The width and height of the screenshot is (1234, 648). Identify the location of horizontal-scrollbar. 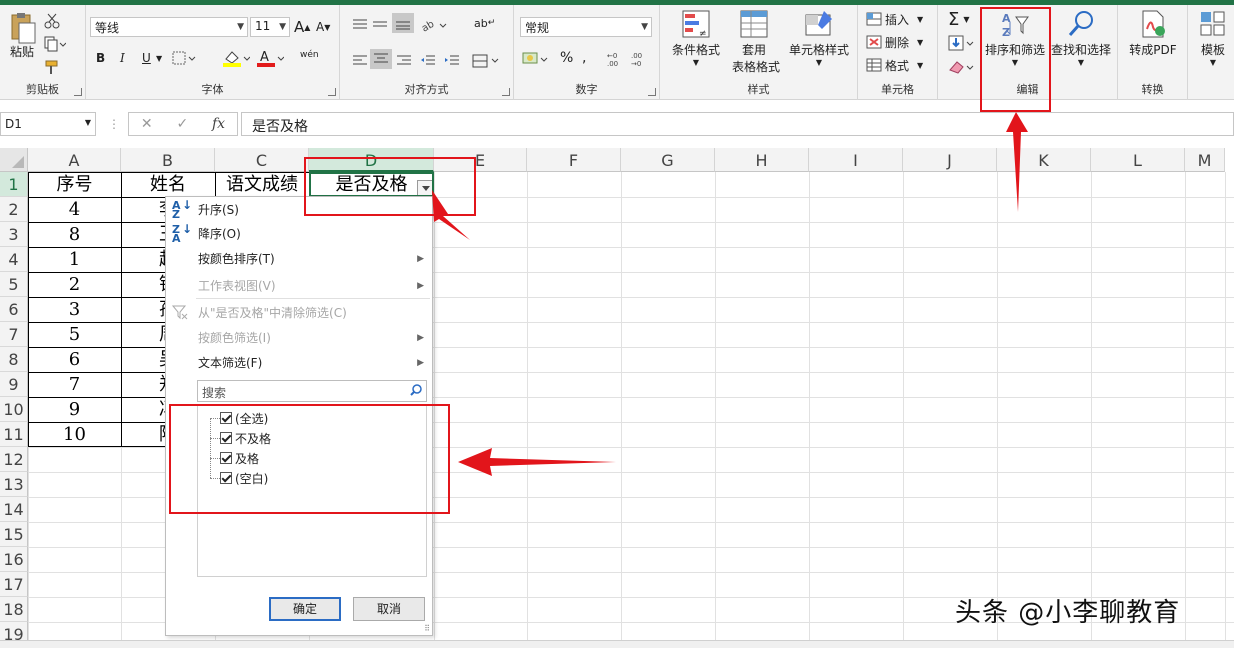
(617, 644).